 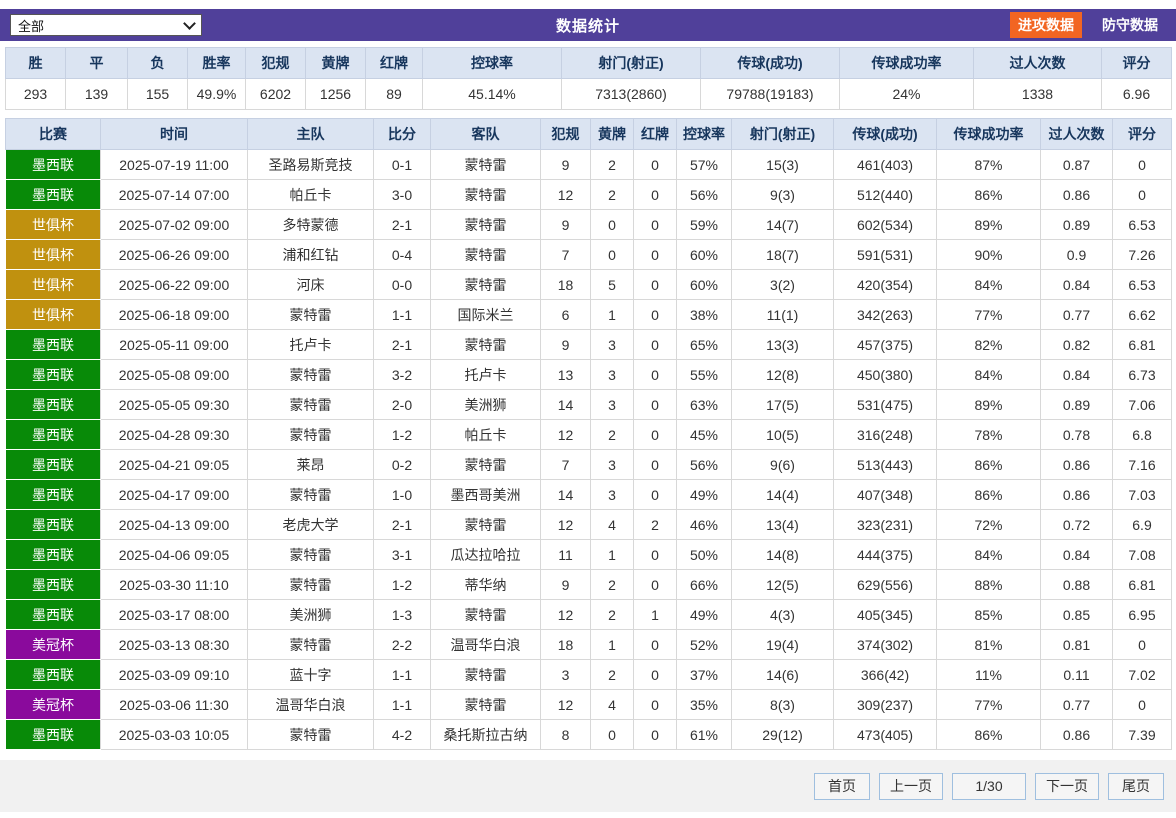 I want to click on tab-attack-data: 进攻数据, so click(x=1046, y=25).